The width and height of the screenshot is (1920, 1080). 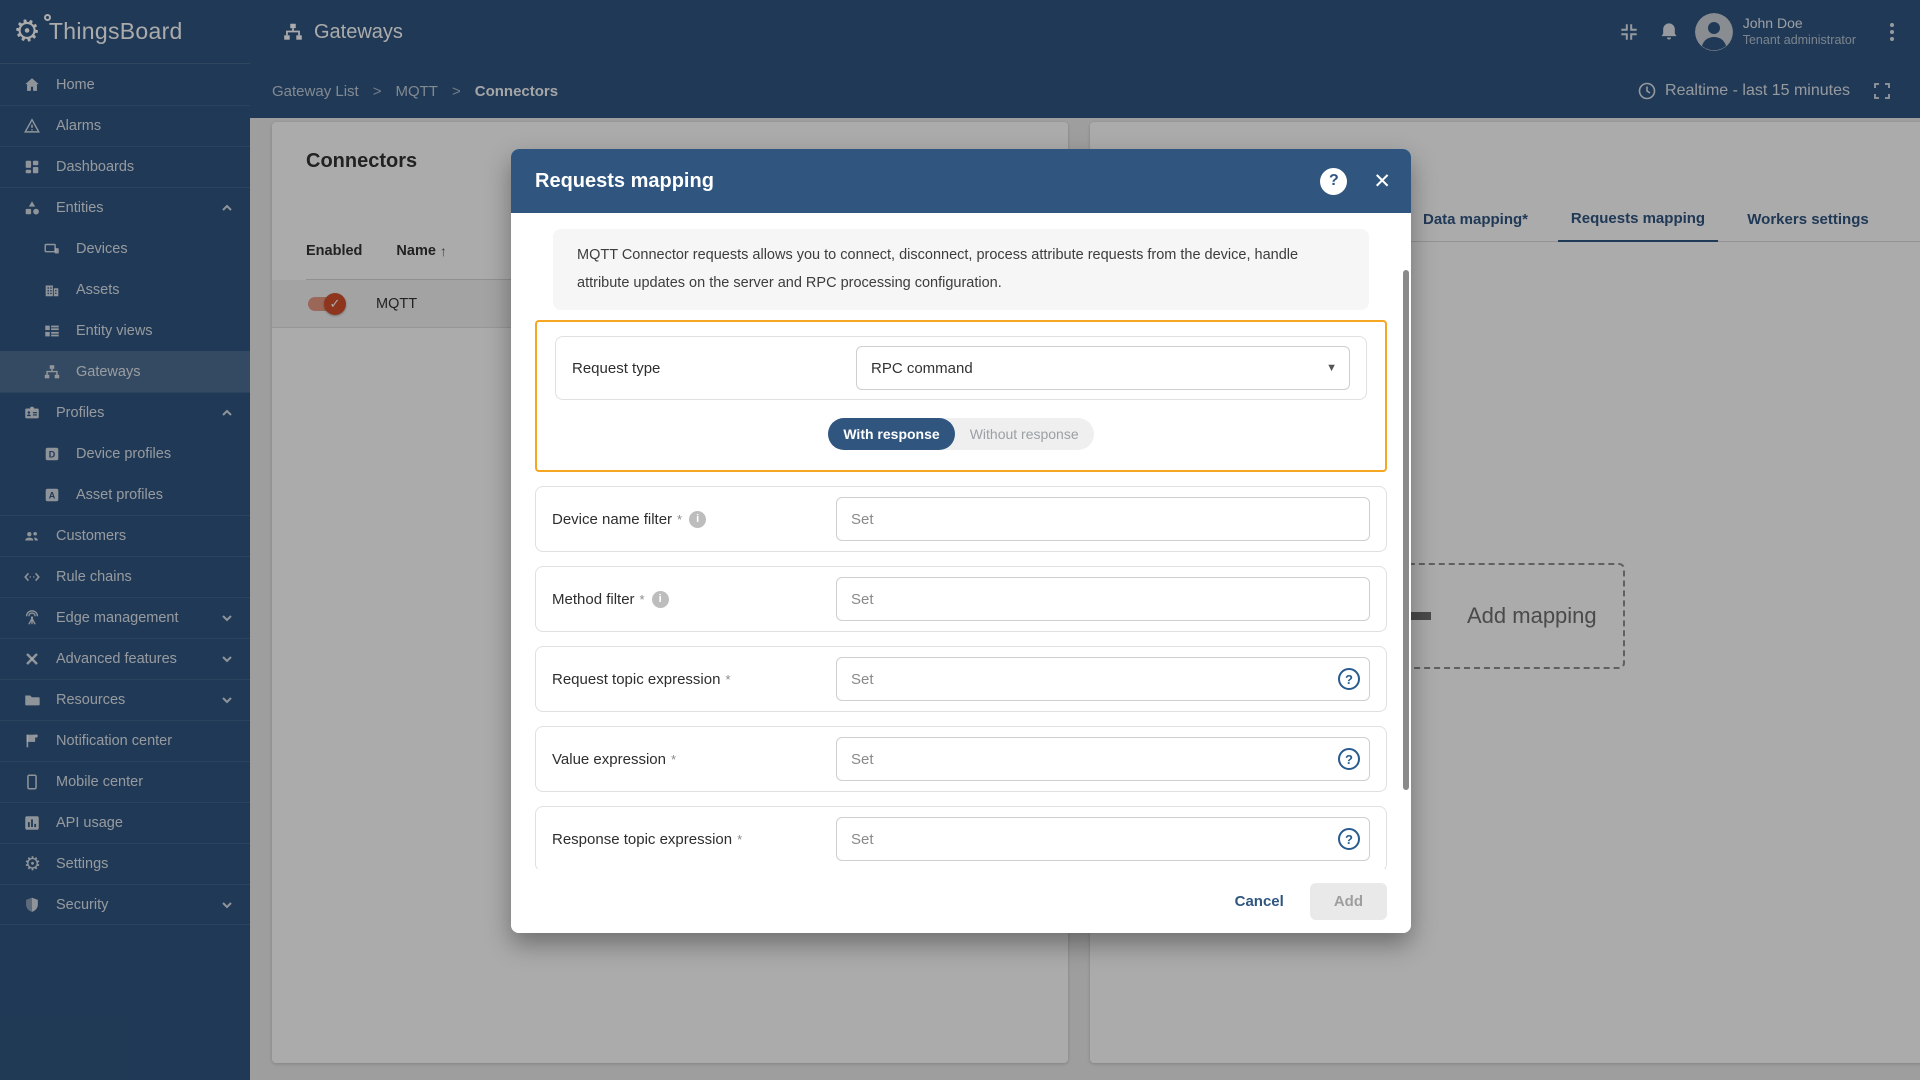 I want to click on field-label: Value expression *, so click(x=614, y=759).